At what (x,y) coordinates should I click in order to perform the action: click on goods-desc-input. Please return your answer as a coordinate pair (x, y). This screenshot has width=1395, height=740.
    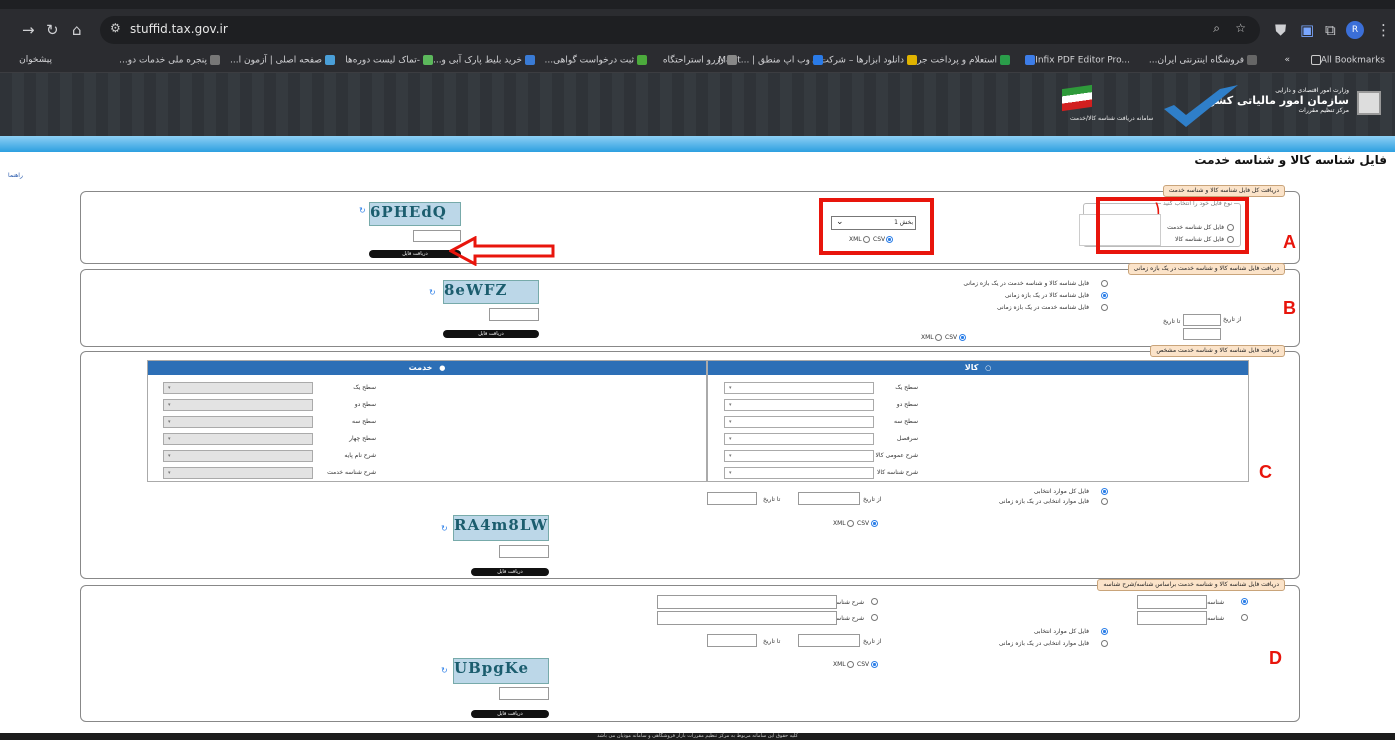
    Looking at the image, I should click on (747, 602).